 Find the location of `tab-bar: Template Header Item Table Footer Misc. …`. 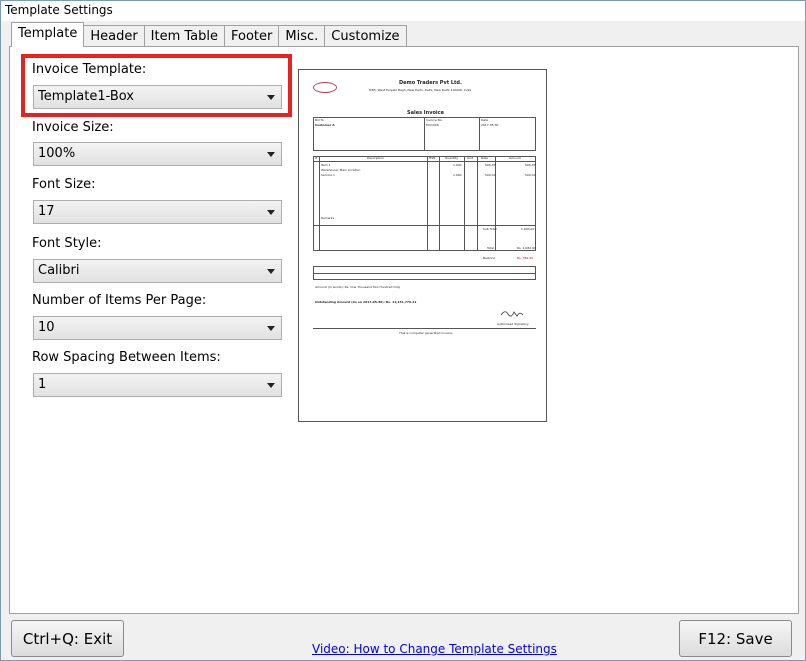

tab-bar: Template Header Item Table Footer Misc. … is located at coordinates (209, 34).